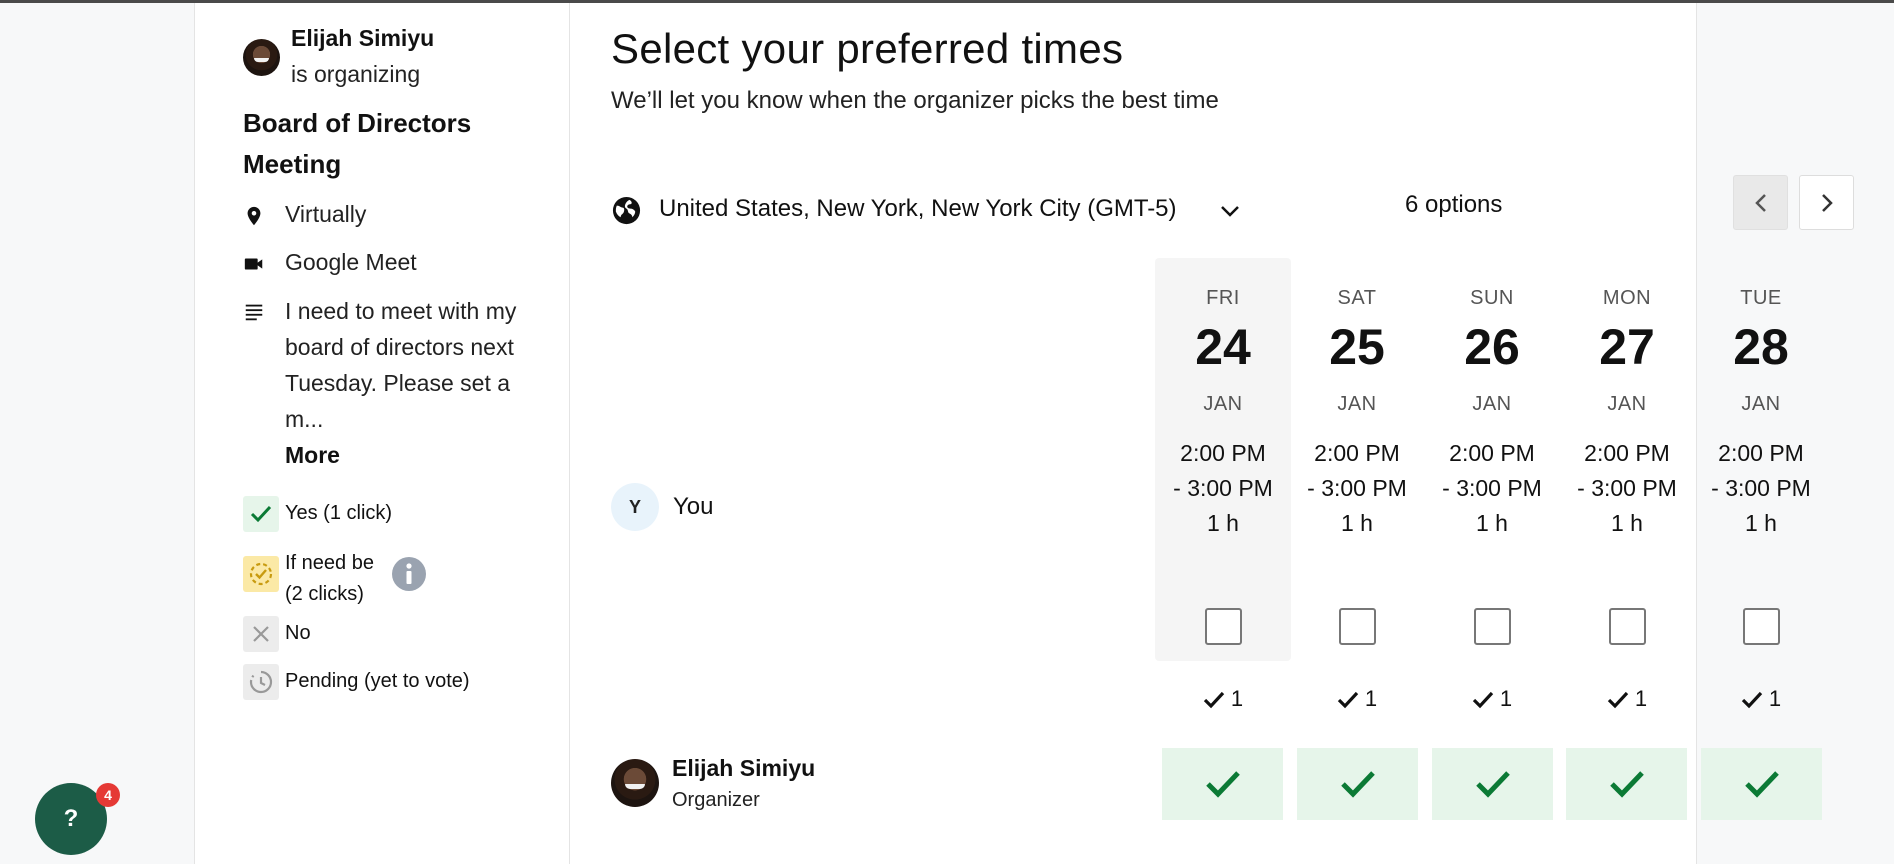 The height and width of the screenshot is (864, 1894). What do you see at coordinates (716, 800) in the screenshot?
I see `organizer-row-role: Organizer` at bounding box center [716, 800].